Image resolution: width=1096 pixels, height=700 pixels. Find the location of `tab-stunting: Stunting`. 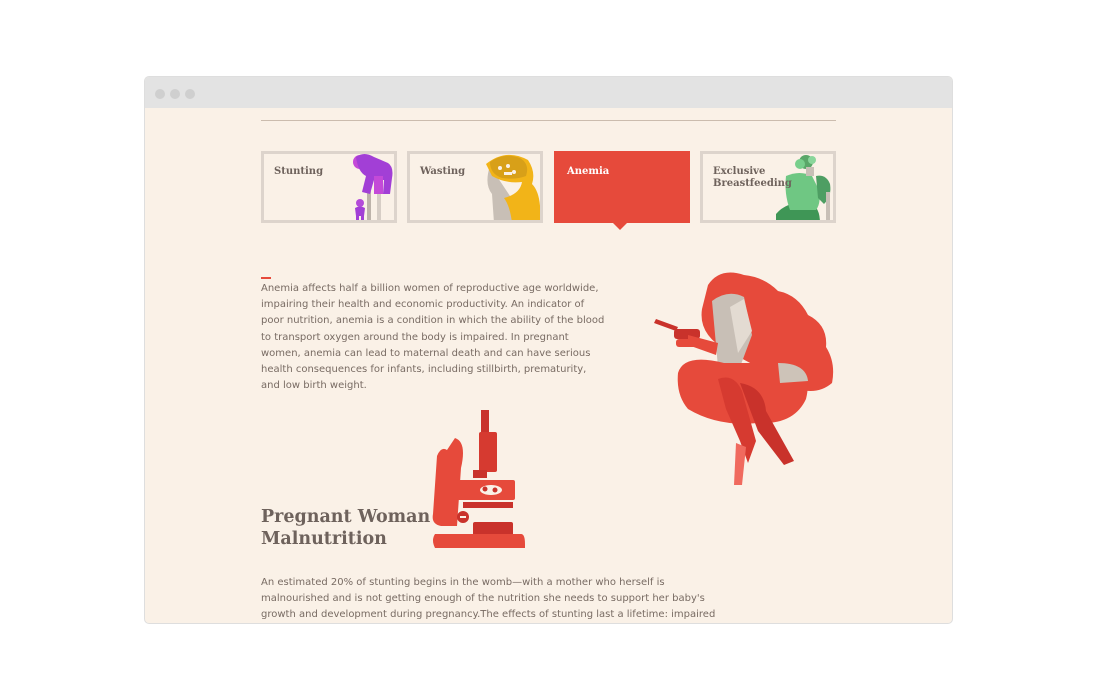

tab-stunting: Stunting is located at coordinates (329, 187).